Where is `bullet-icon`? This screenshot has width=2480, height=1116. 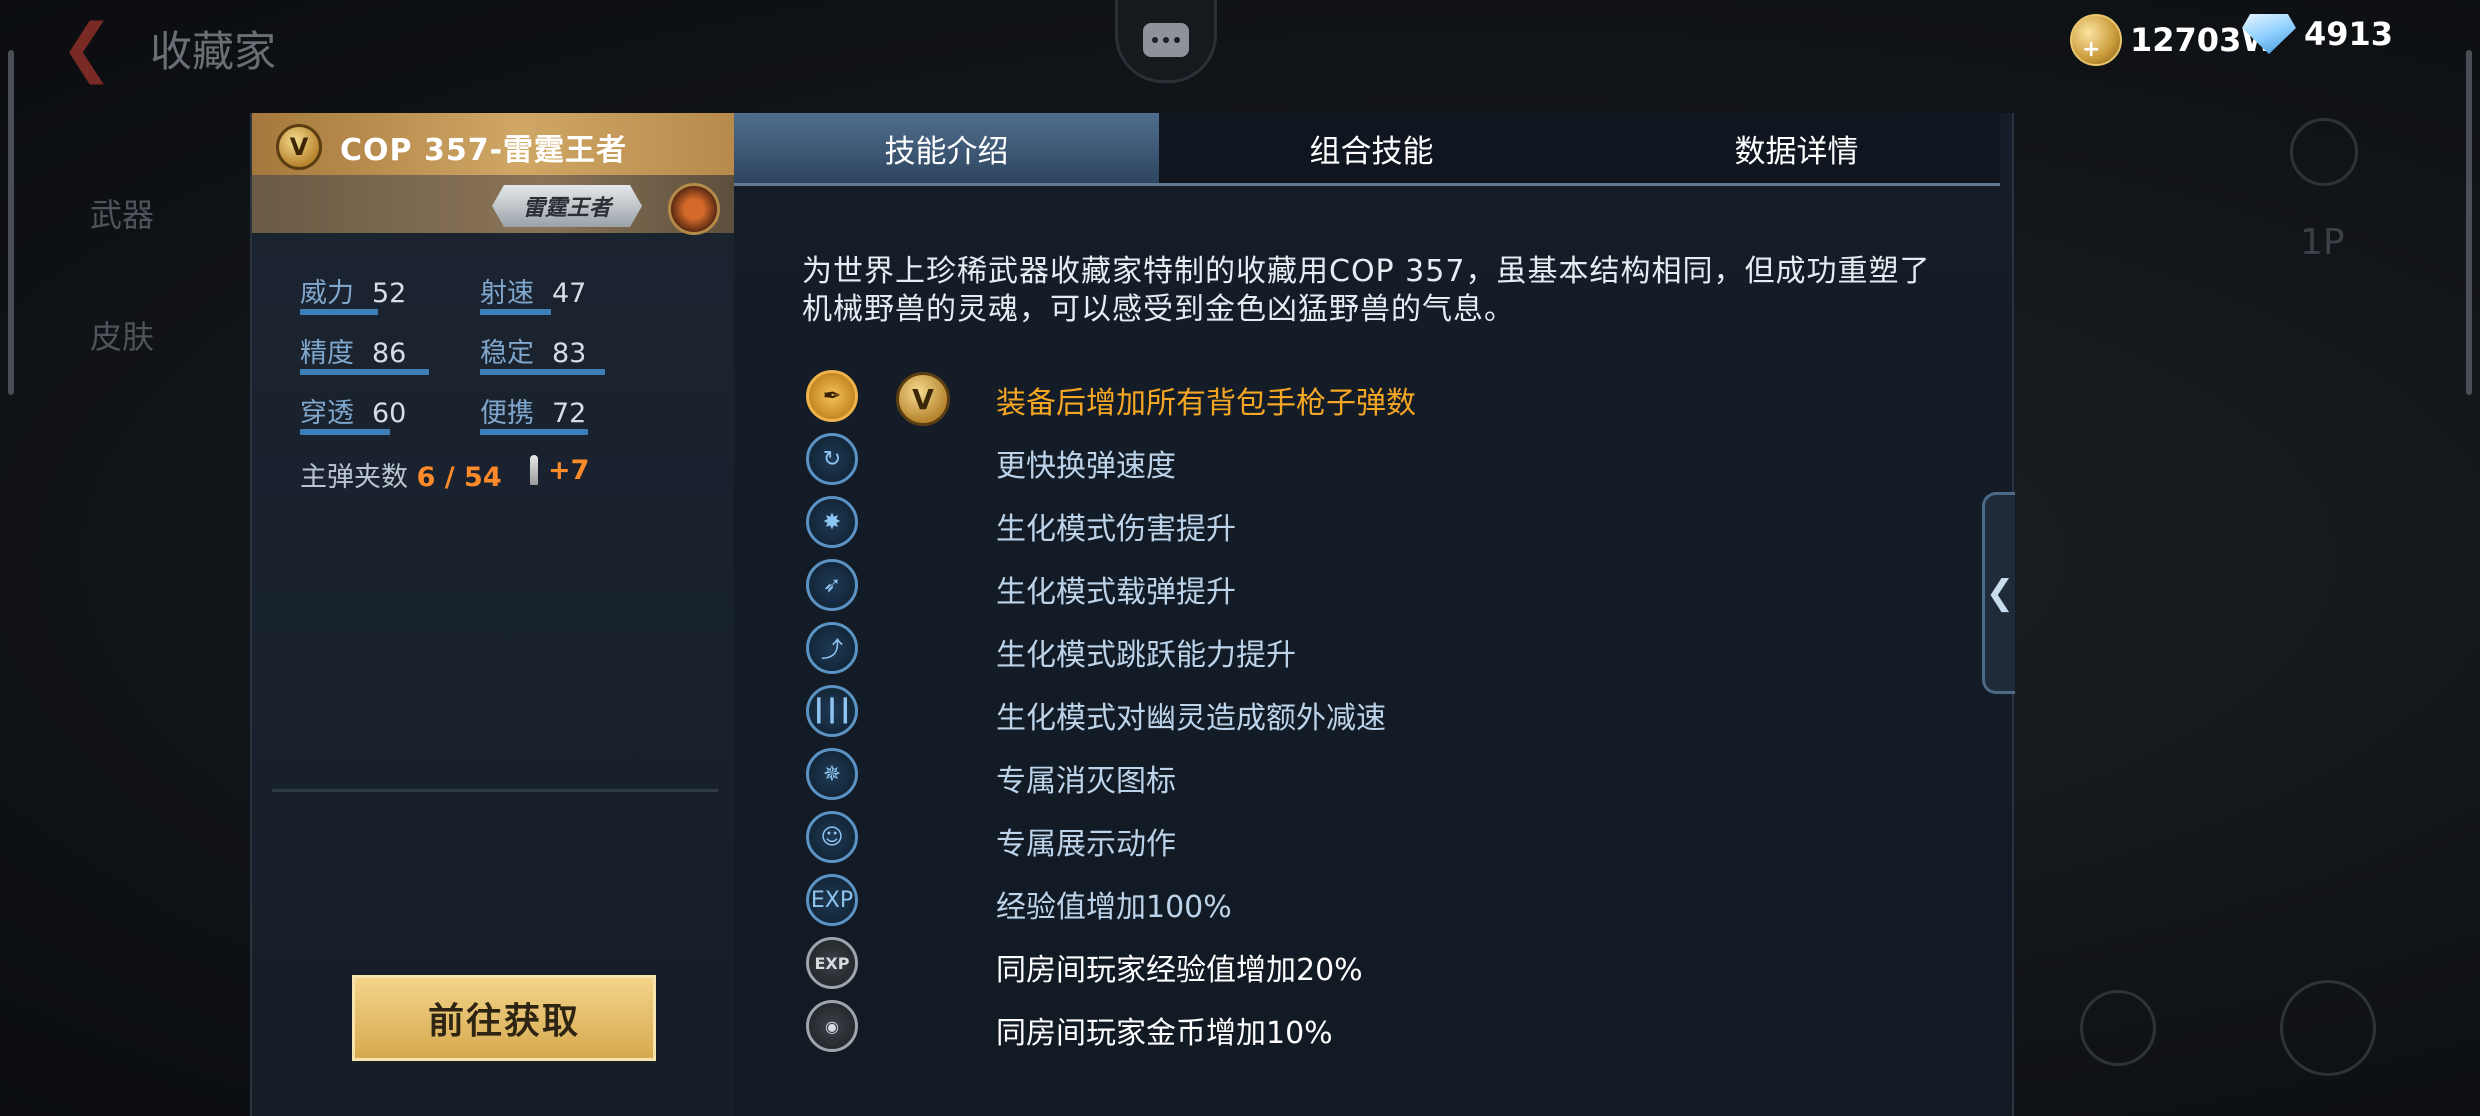 bullet-icon is located at coordinates (534, 470).